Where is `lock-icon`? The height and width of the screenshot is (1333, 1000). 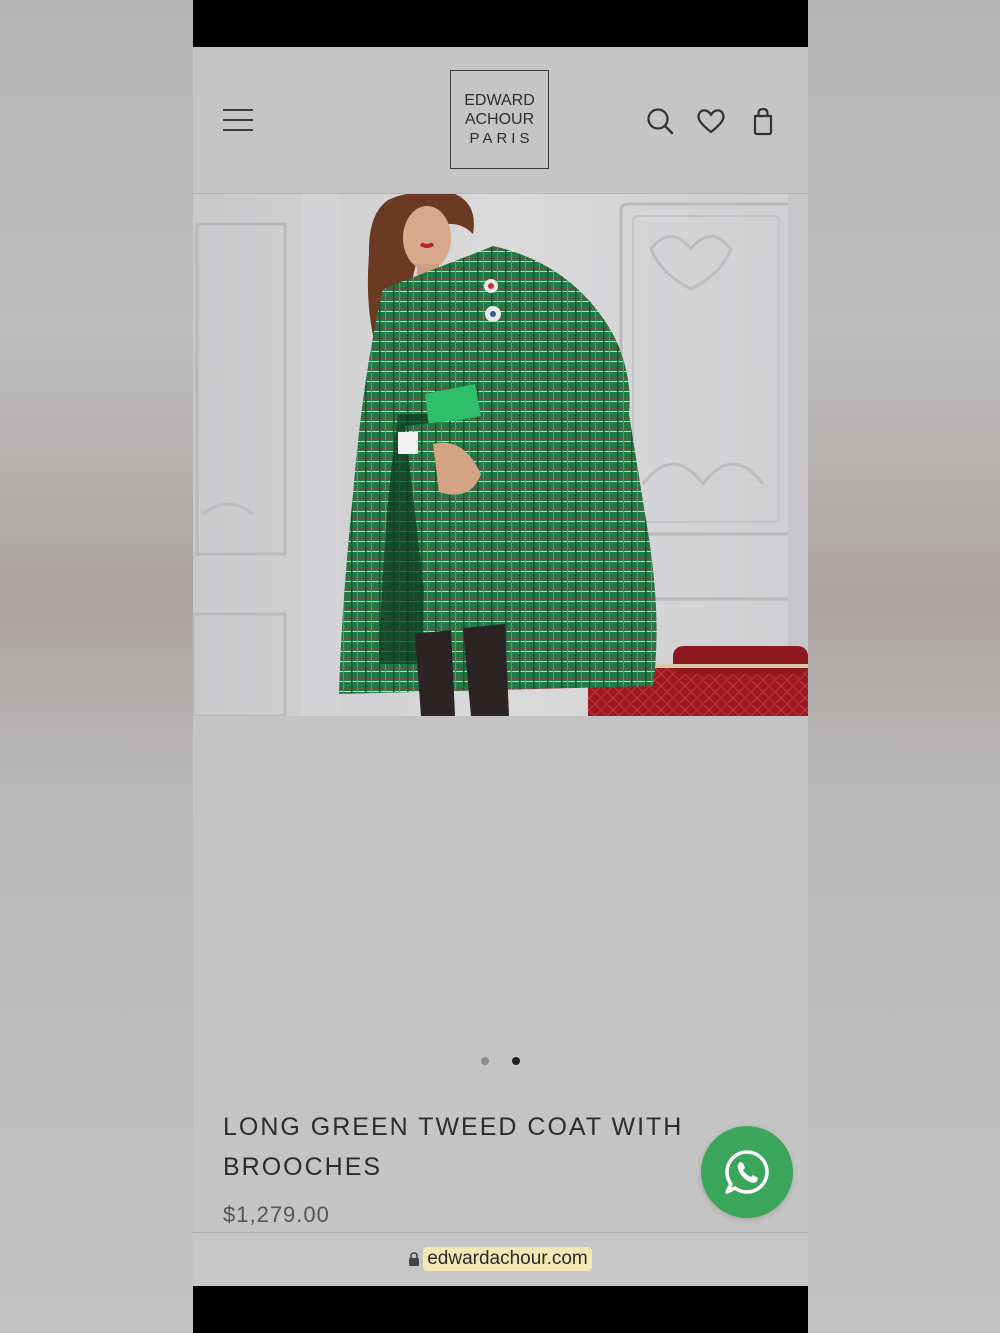
lock-icon is located at coordinates (414, 1259).